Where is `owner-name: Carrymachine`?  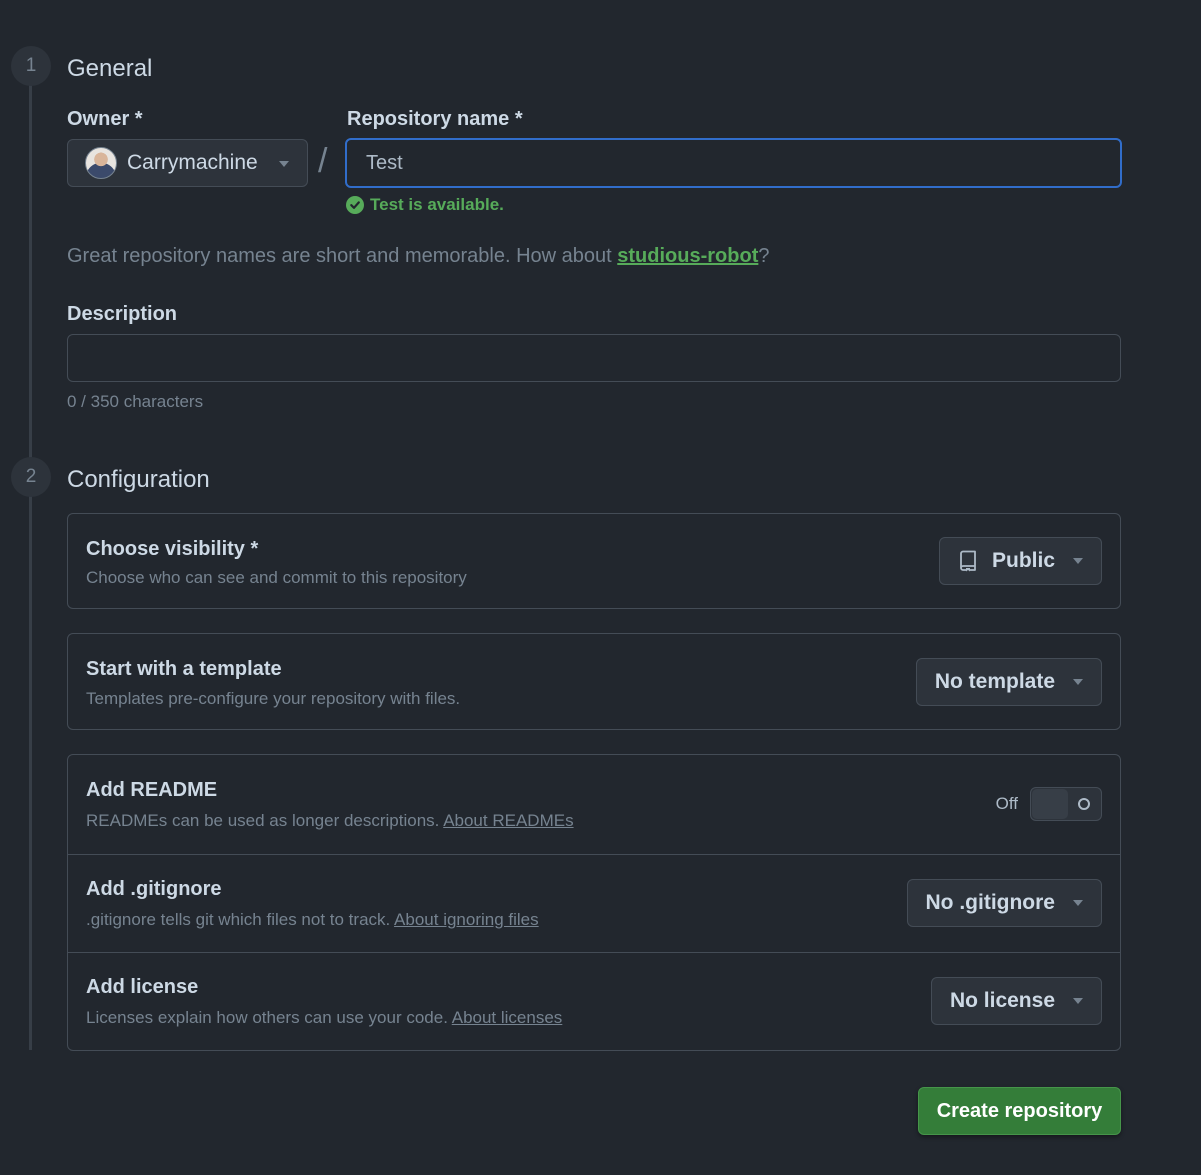
owner-name: Carrymachine is located at coordinates (192, 162).